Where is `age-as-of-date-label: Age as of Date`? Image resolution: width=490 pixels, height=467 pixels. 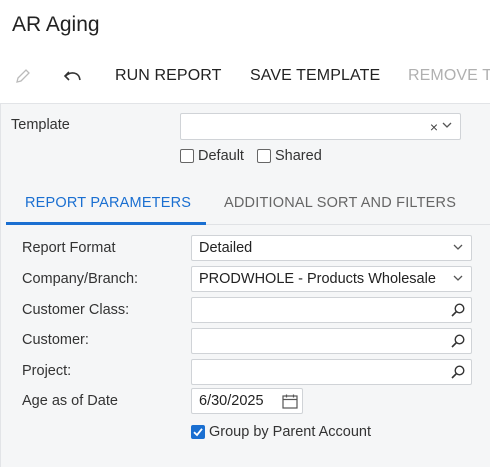 age-as-of-date-label: Age as of Date is located at coordinates (70, 401).